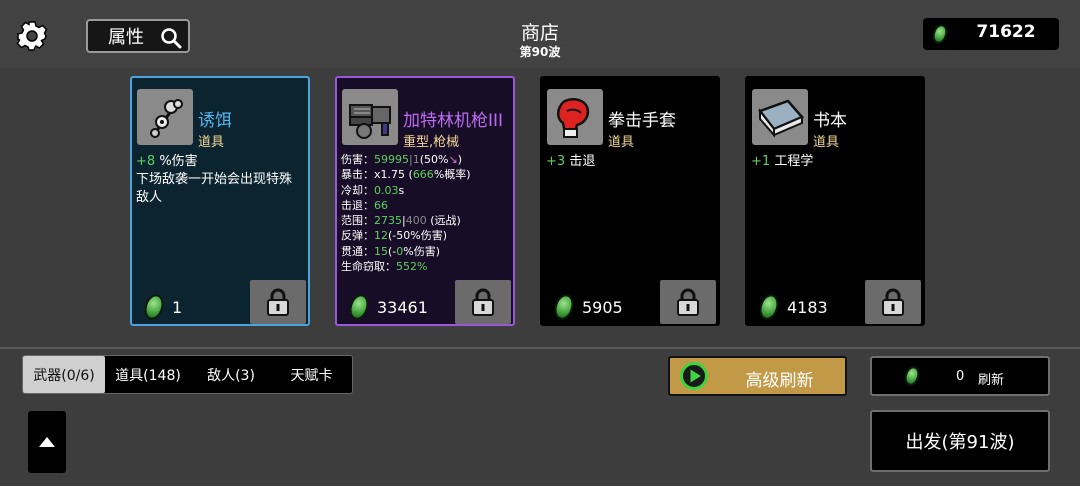  Describe the element at coordinates (373, 190) in the screenshot. I see `stat-cooldown: 冷却：0.03s` at that location.